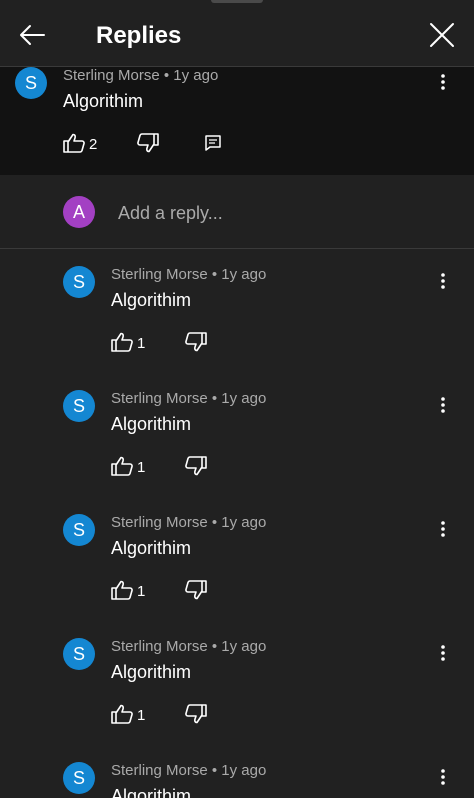 The image size is (474, 798). I want to click on like-count: 2, so click(93, 144).